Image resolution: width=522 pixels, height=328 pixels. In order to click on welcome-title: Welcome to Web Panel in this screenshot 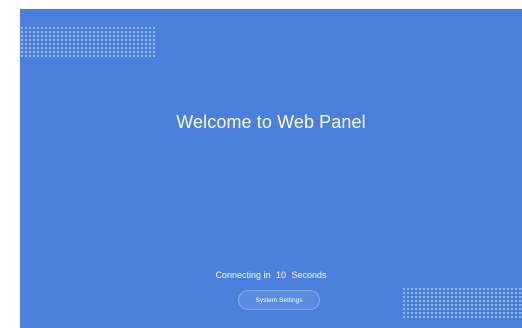, I will do `click(271, 122)`.